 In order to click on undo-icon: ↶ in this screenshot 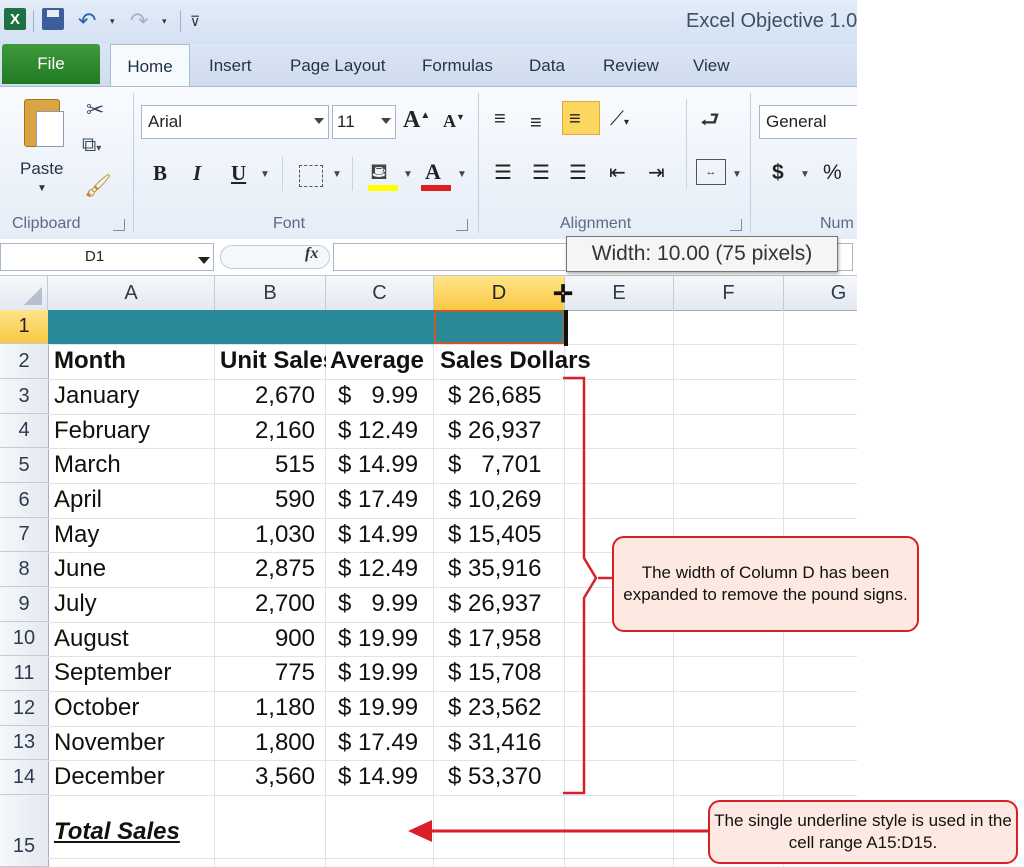, I will do `click(87, 20)`.